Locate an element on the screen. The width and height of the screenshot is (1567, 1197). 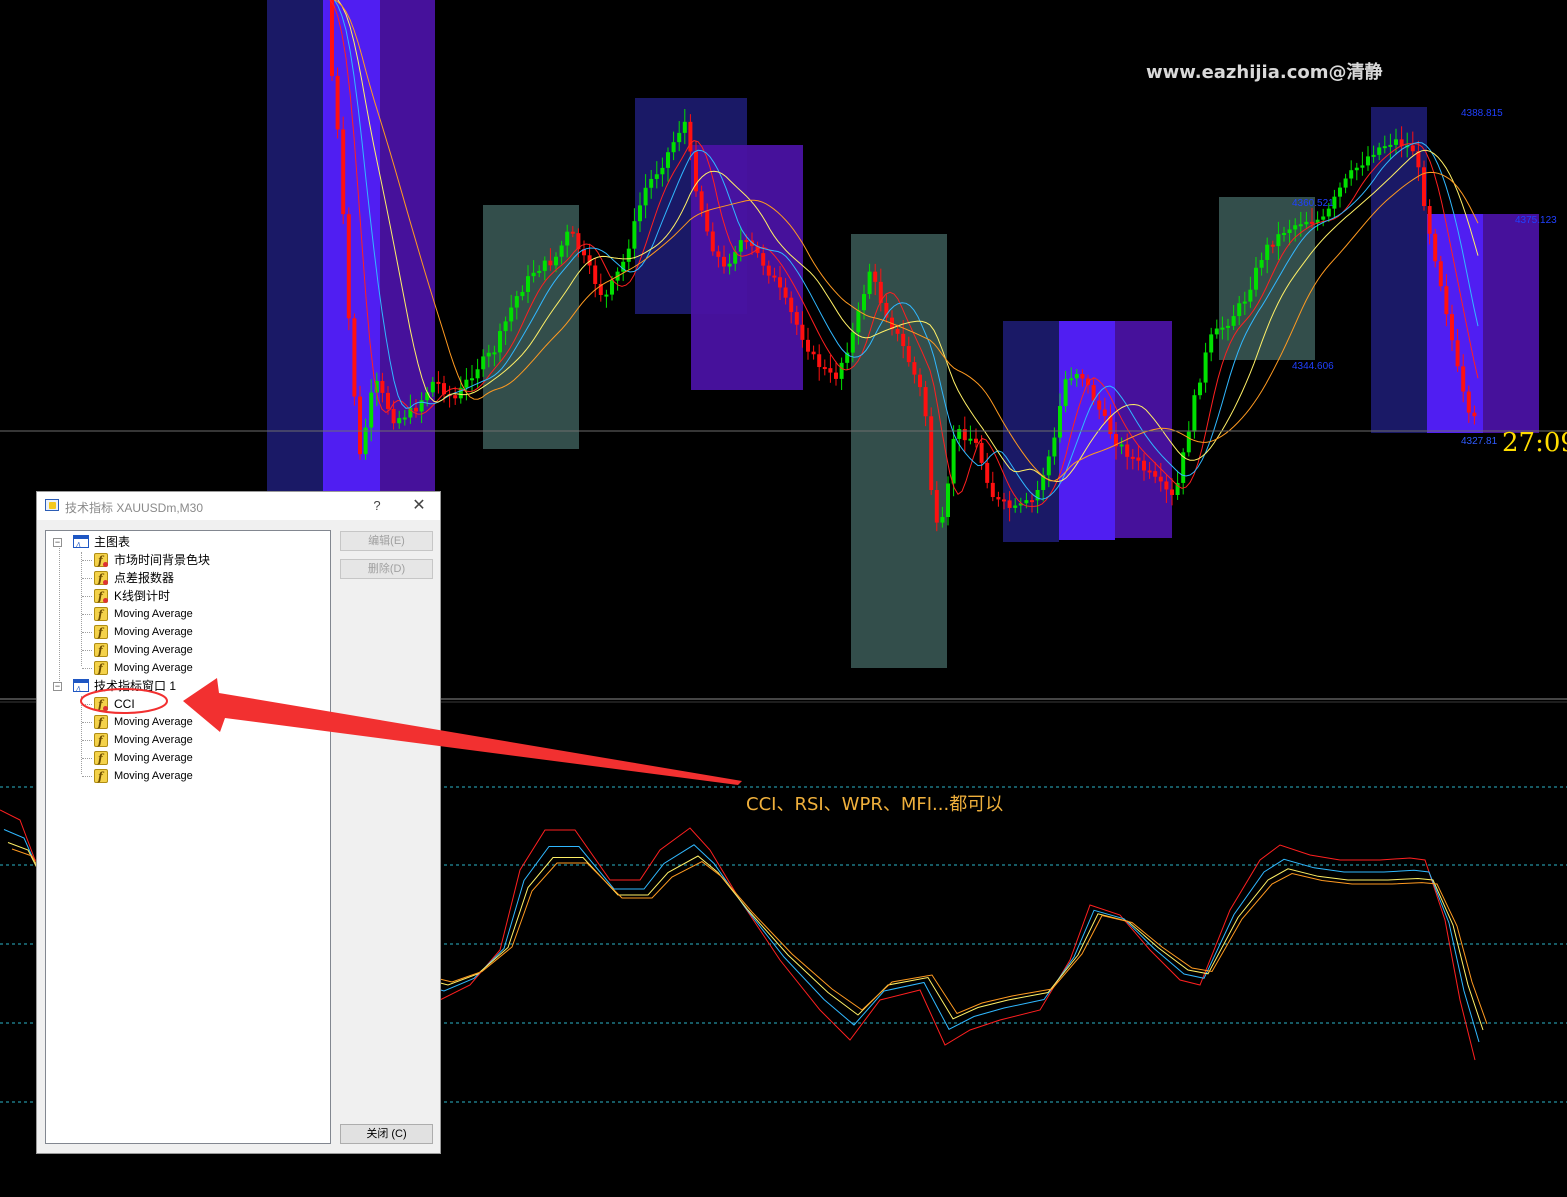
dialog-titlebar: 技术指标 XAUUSDm,M30 ? ✕ is located at coordinates (238, 506).